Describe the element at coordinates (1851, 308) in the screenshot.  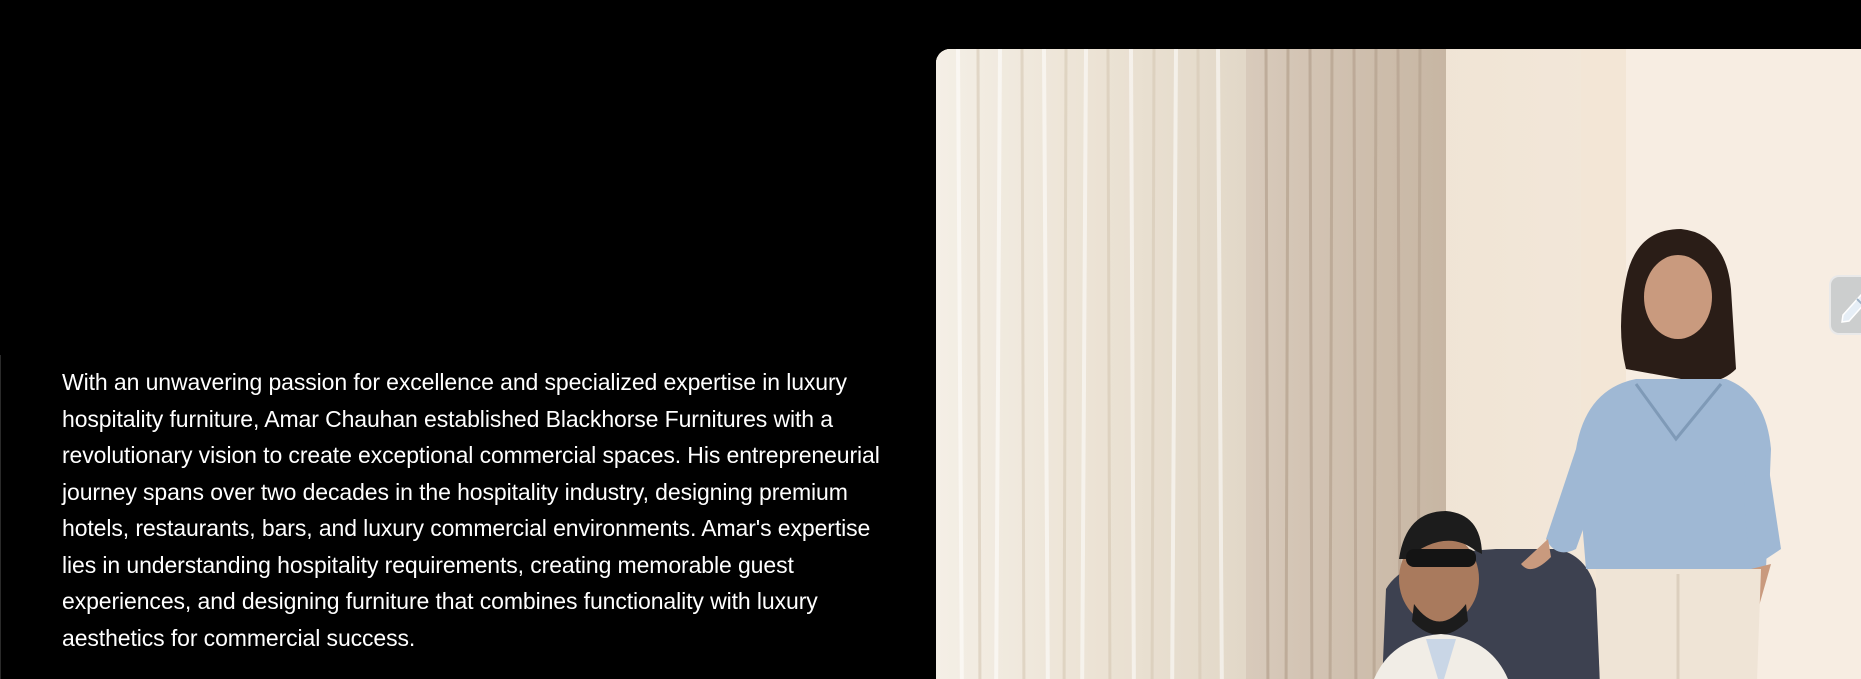
I see `pencil-icon` at that location.